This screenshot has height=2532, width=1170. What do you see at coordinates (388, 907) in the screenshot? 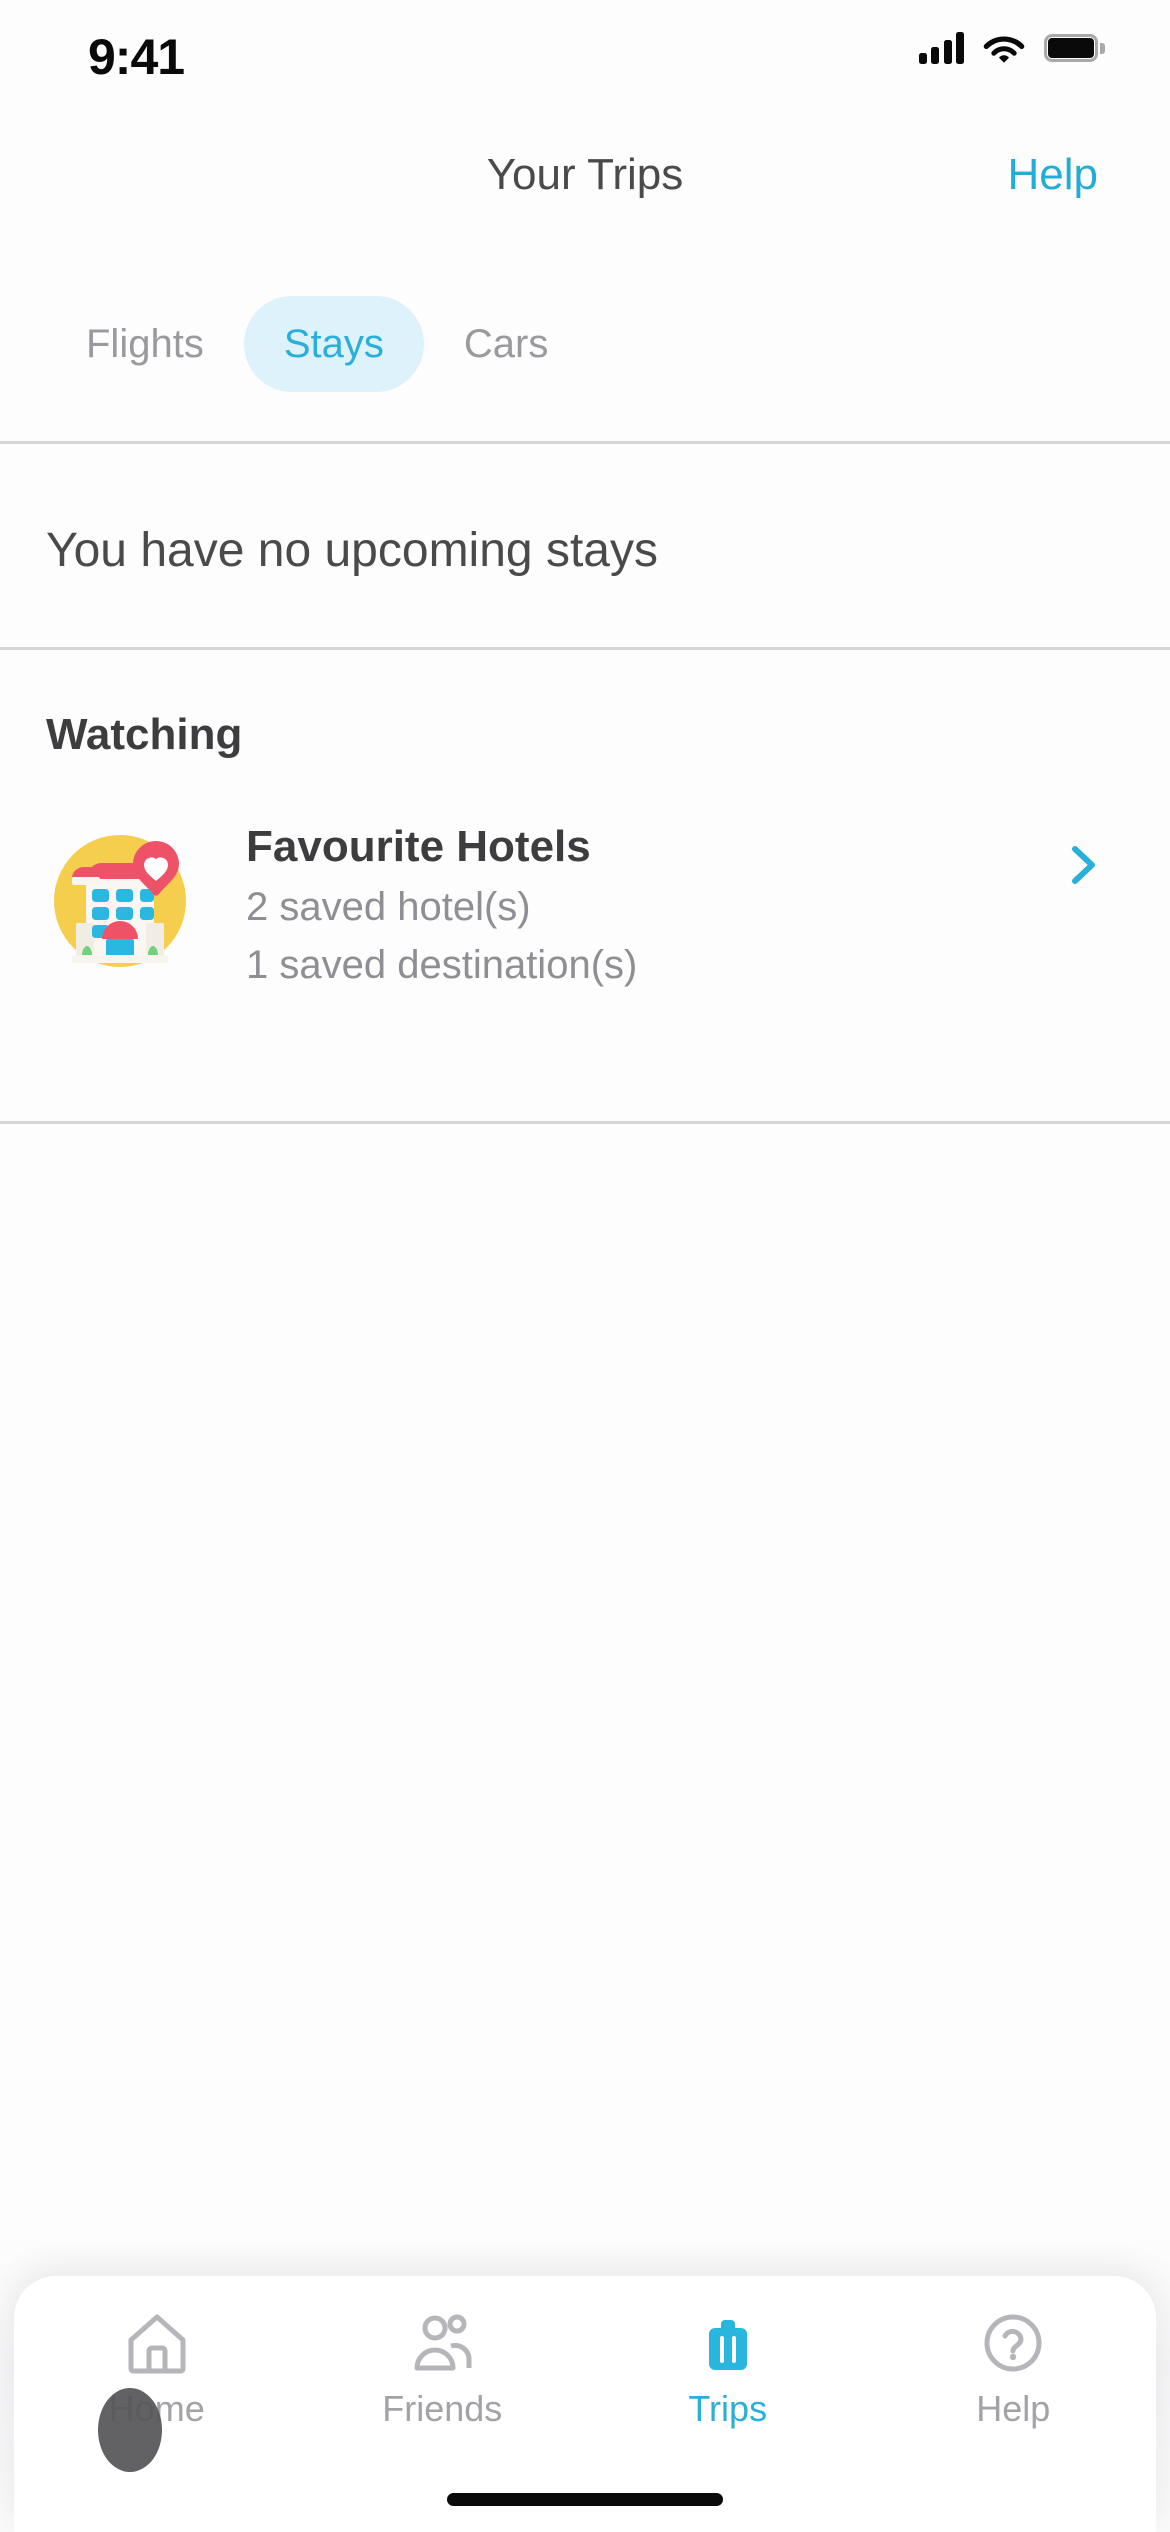
I see `watching-item-saved-hotels: 2 saved hotel(s)` at bounding box center [388, 907].